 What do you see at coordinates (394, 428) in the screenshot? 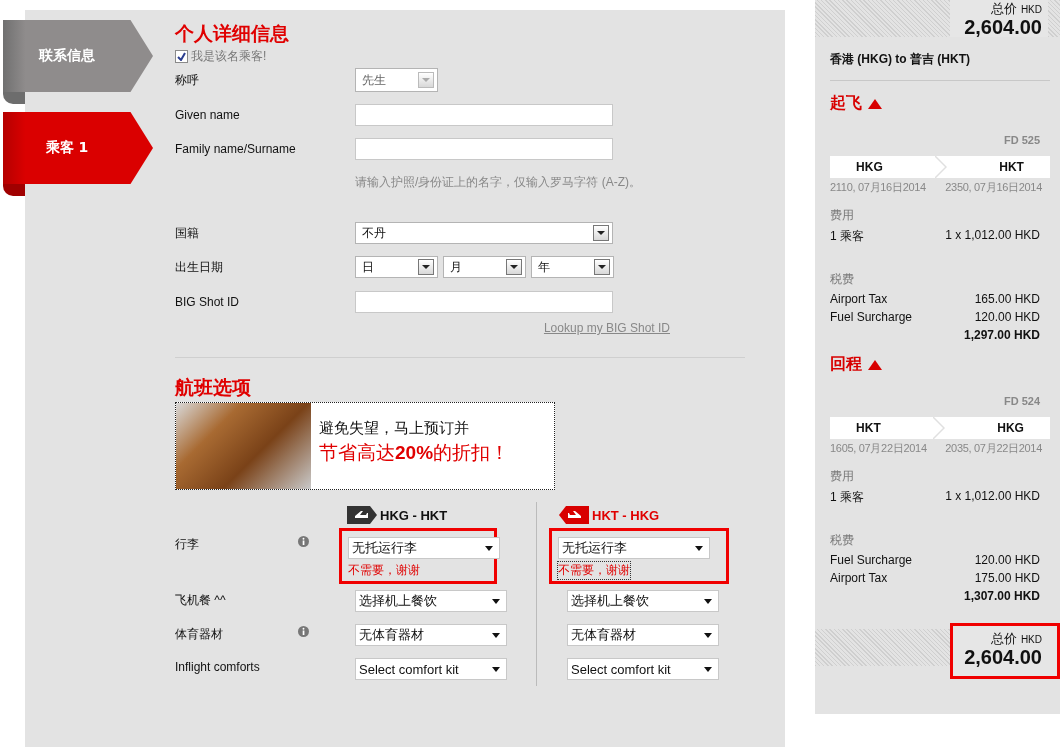
I see `banner-text: 避免失望，马上预订并` at bounding box center [394, 428].